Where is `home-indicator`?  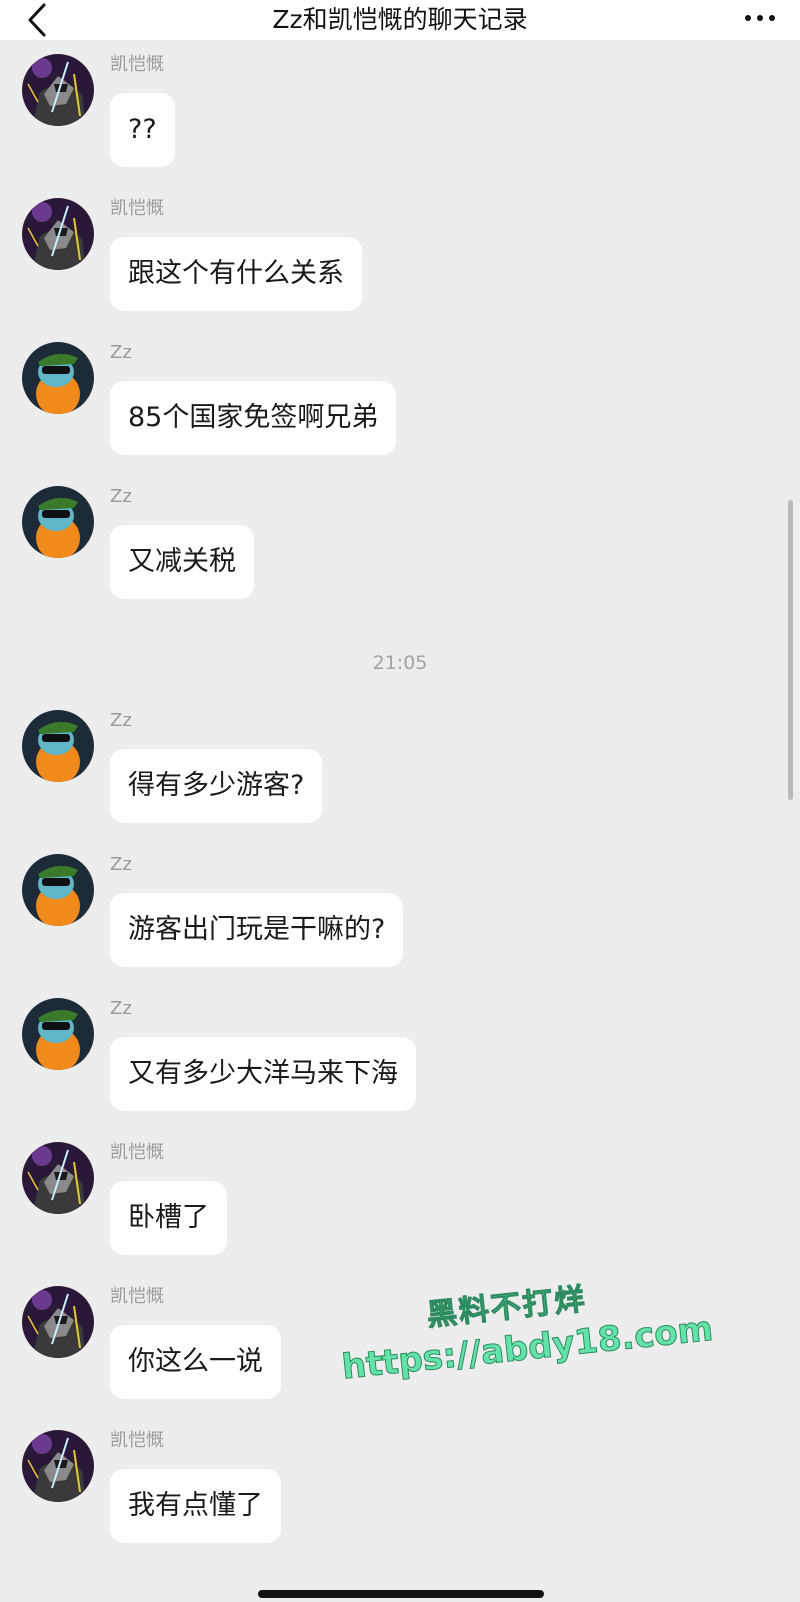
home-indicator is located at coordinates (401, 1594).